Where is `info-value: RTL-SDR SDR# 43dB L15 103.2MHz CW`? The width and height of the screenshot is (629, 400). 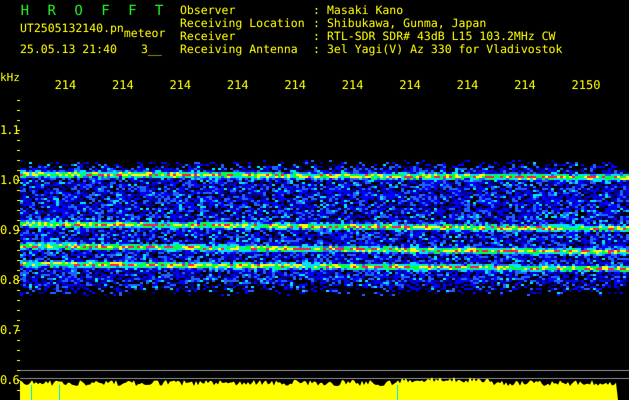
info-value: RTL-SDR SDR# 43dB L15 103.2MHz CW is located at coordinates (441, 36).